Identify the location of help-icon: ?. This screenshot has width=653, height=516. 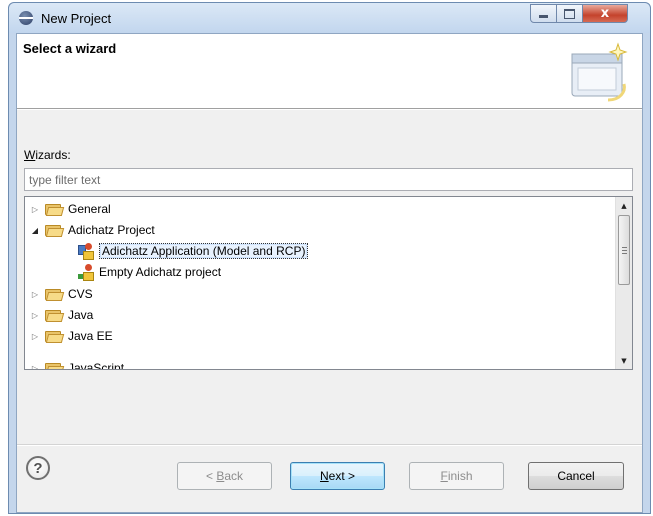
(38, 468).